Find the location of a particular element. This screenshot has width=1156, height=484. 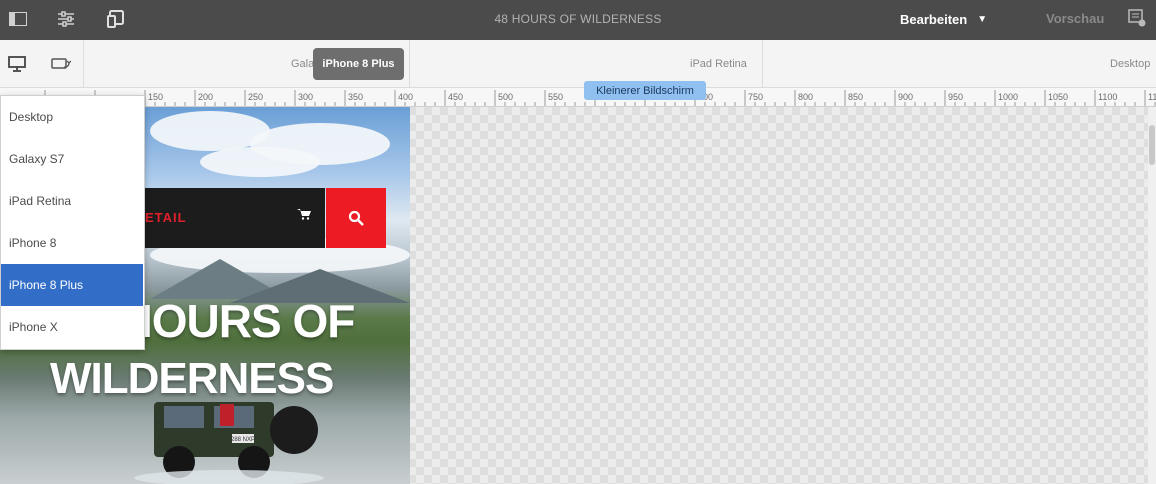

ruler-label: 350 is located at coordinates (355, 97).